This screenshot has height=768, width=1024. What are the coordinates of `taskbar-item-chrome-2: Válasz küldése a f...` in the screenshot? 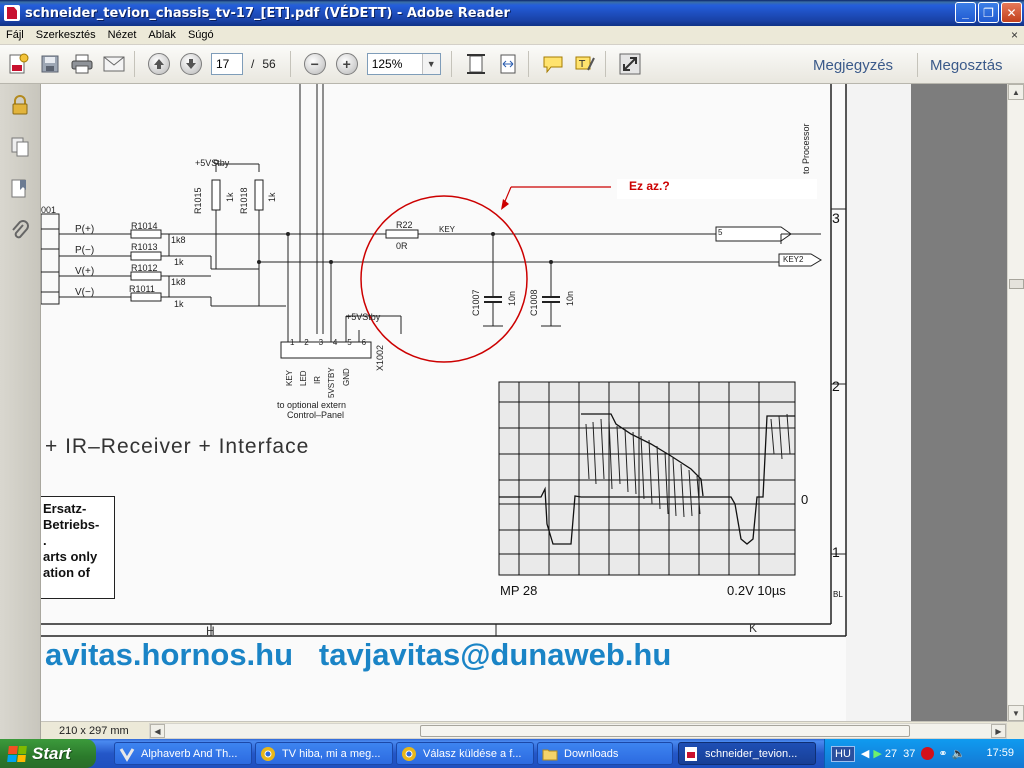 It's located at (465, 753).